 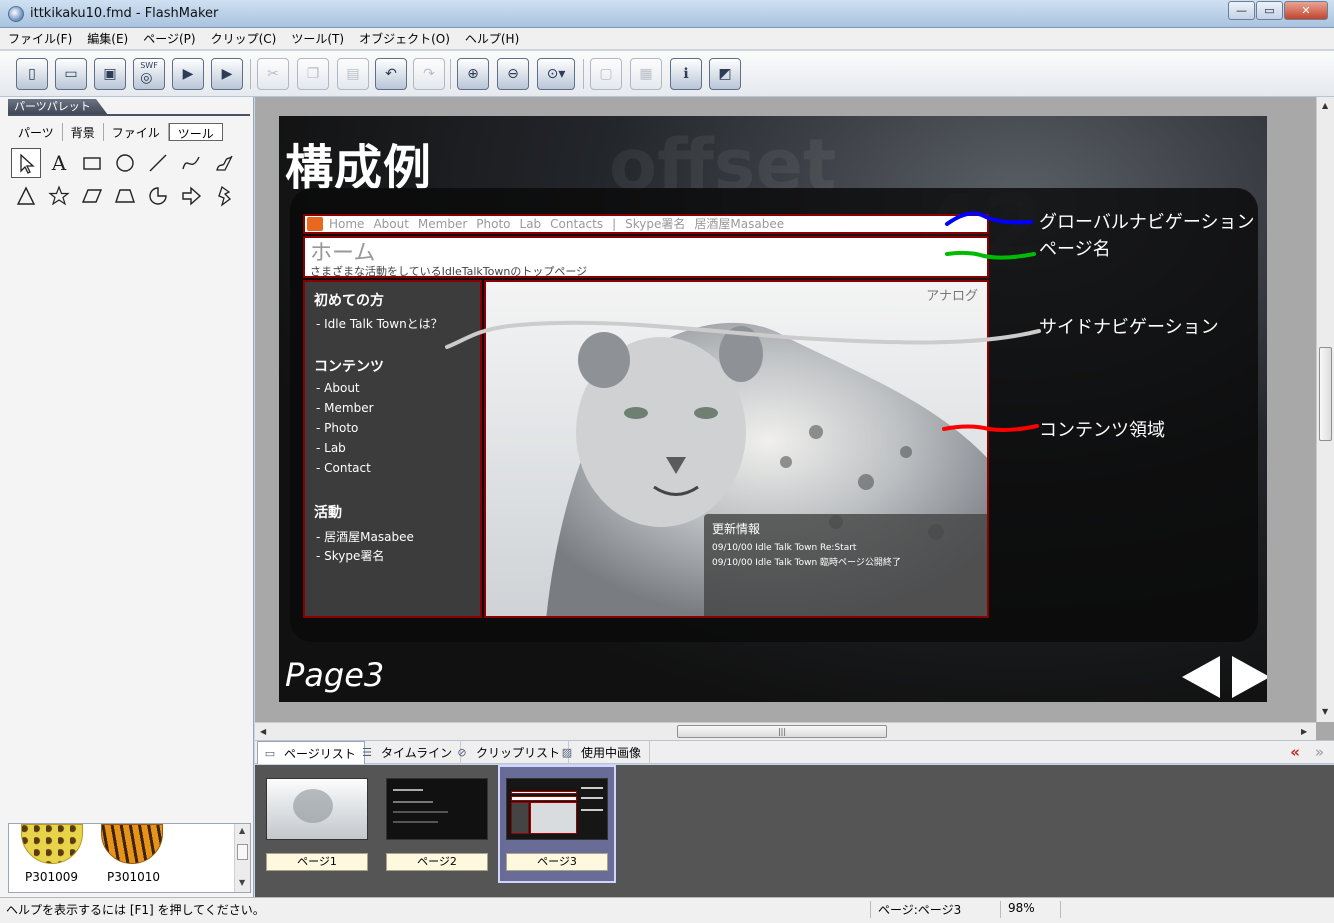 What do you see at coordinates (606, 74) in the screenshot?
I see `object-frame-button: ▢` at bounding box center [606, 74].